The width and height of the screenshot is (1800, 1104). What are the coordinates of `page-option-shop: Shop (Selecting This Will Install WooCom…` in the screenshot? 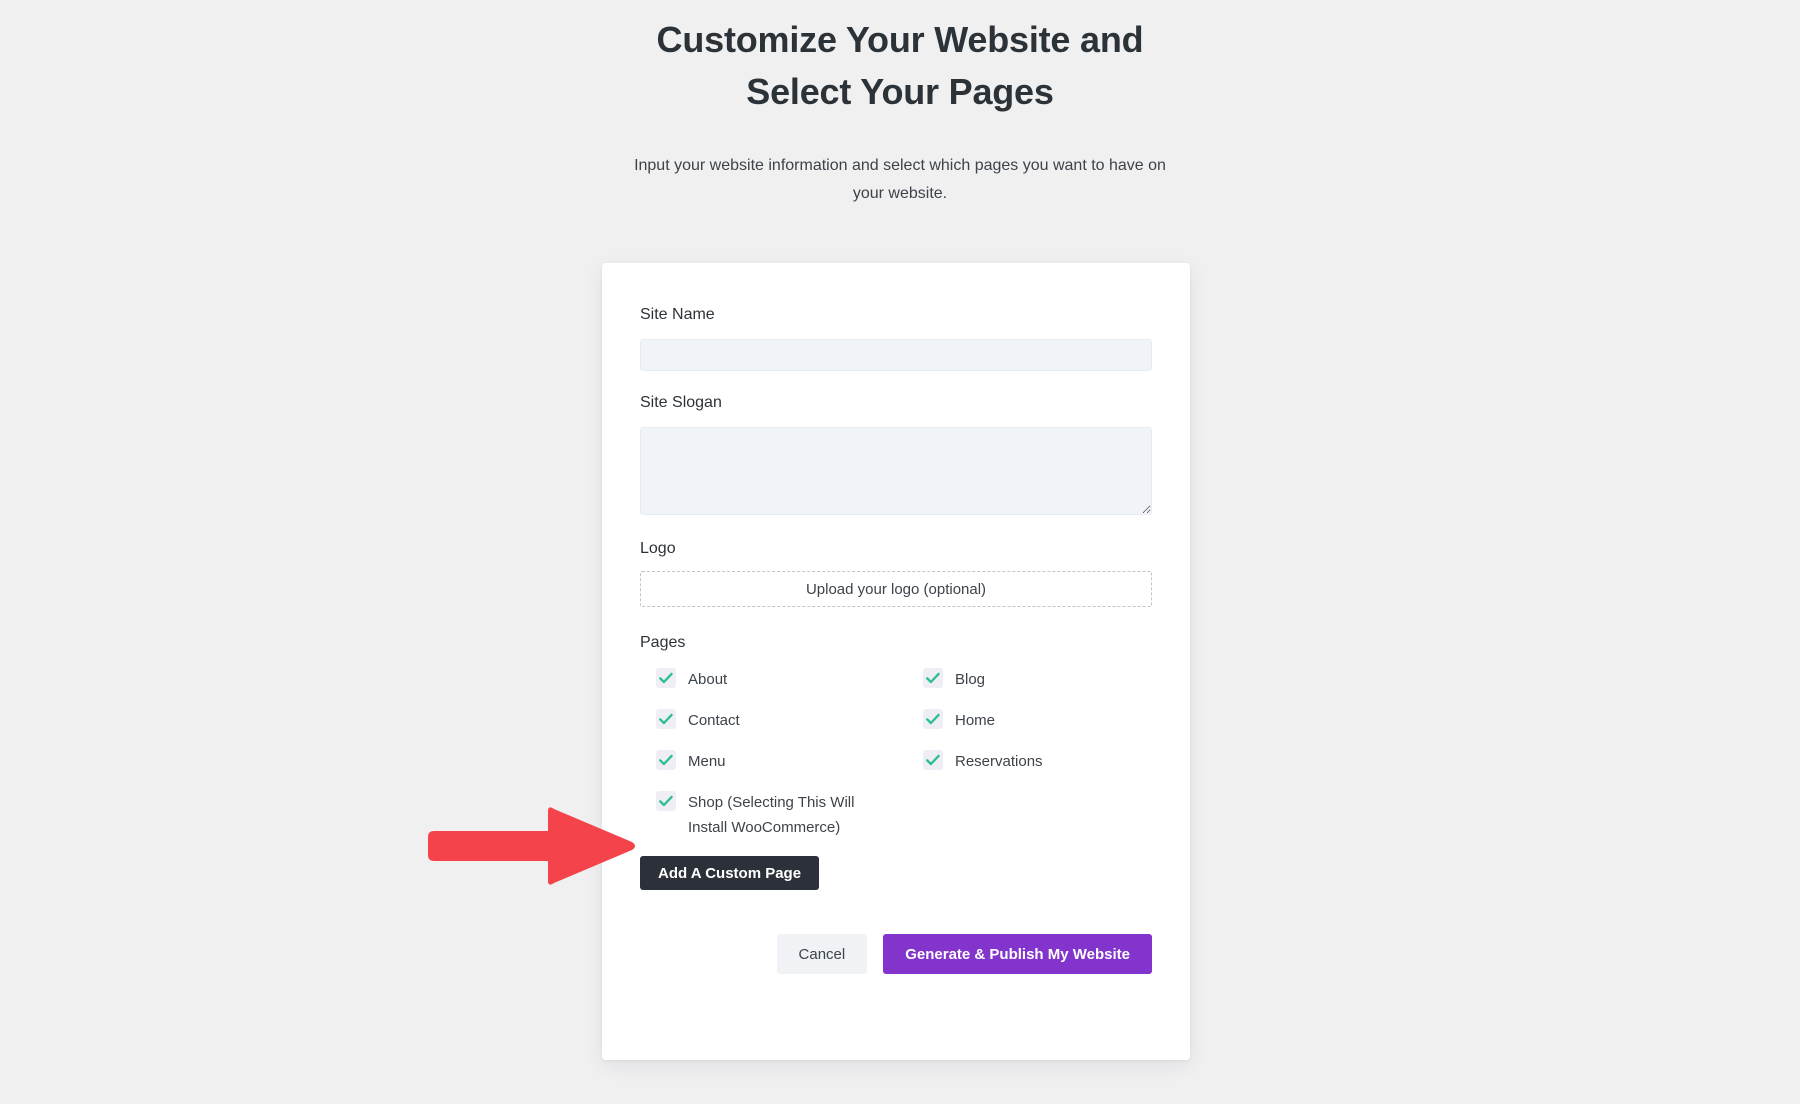 It's located at (789, 815).